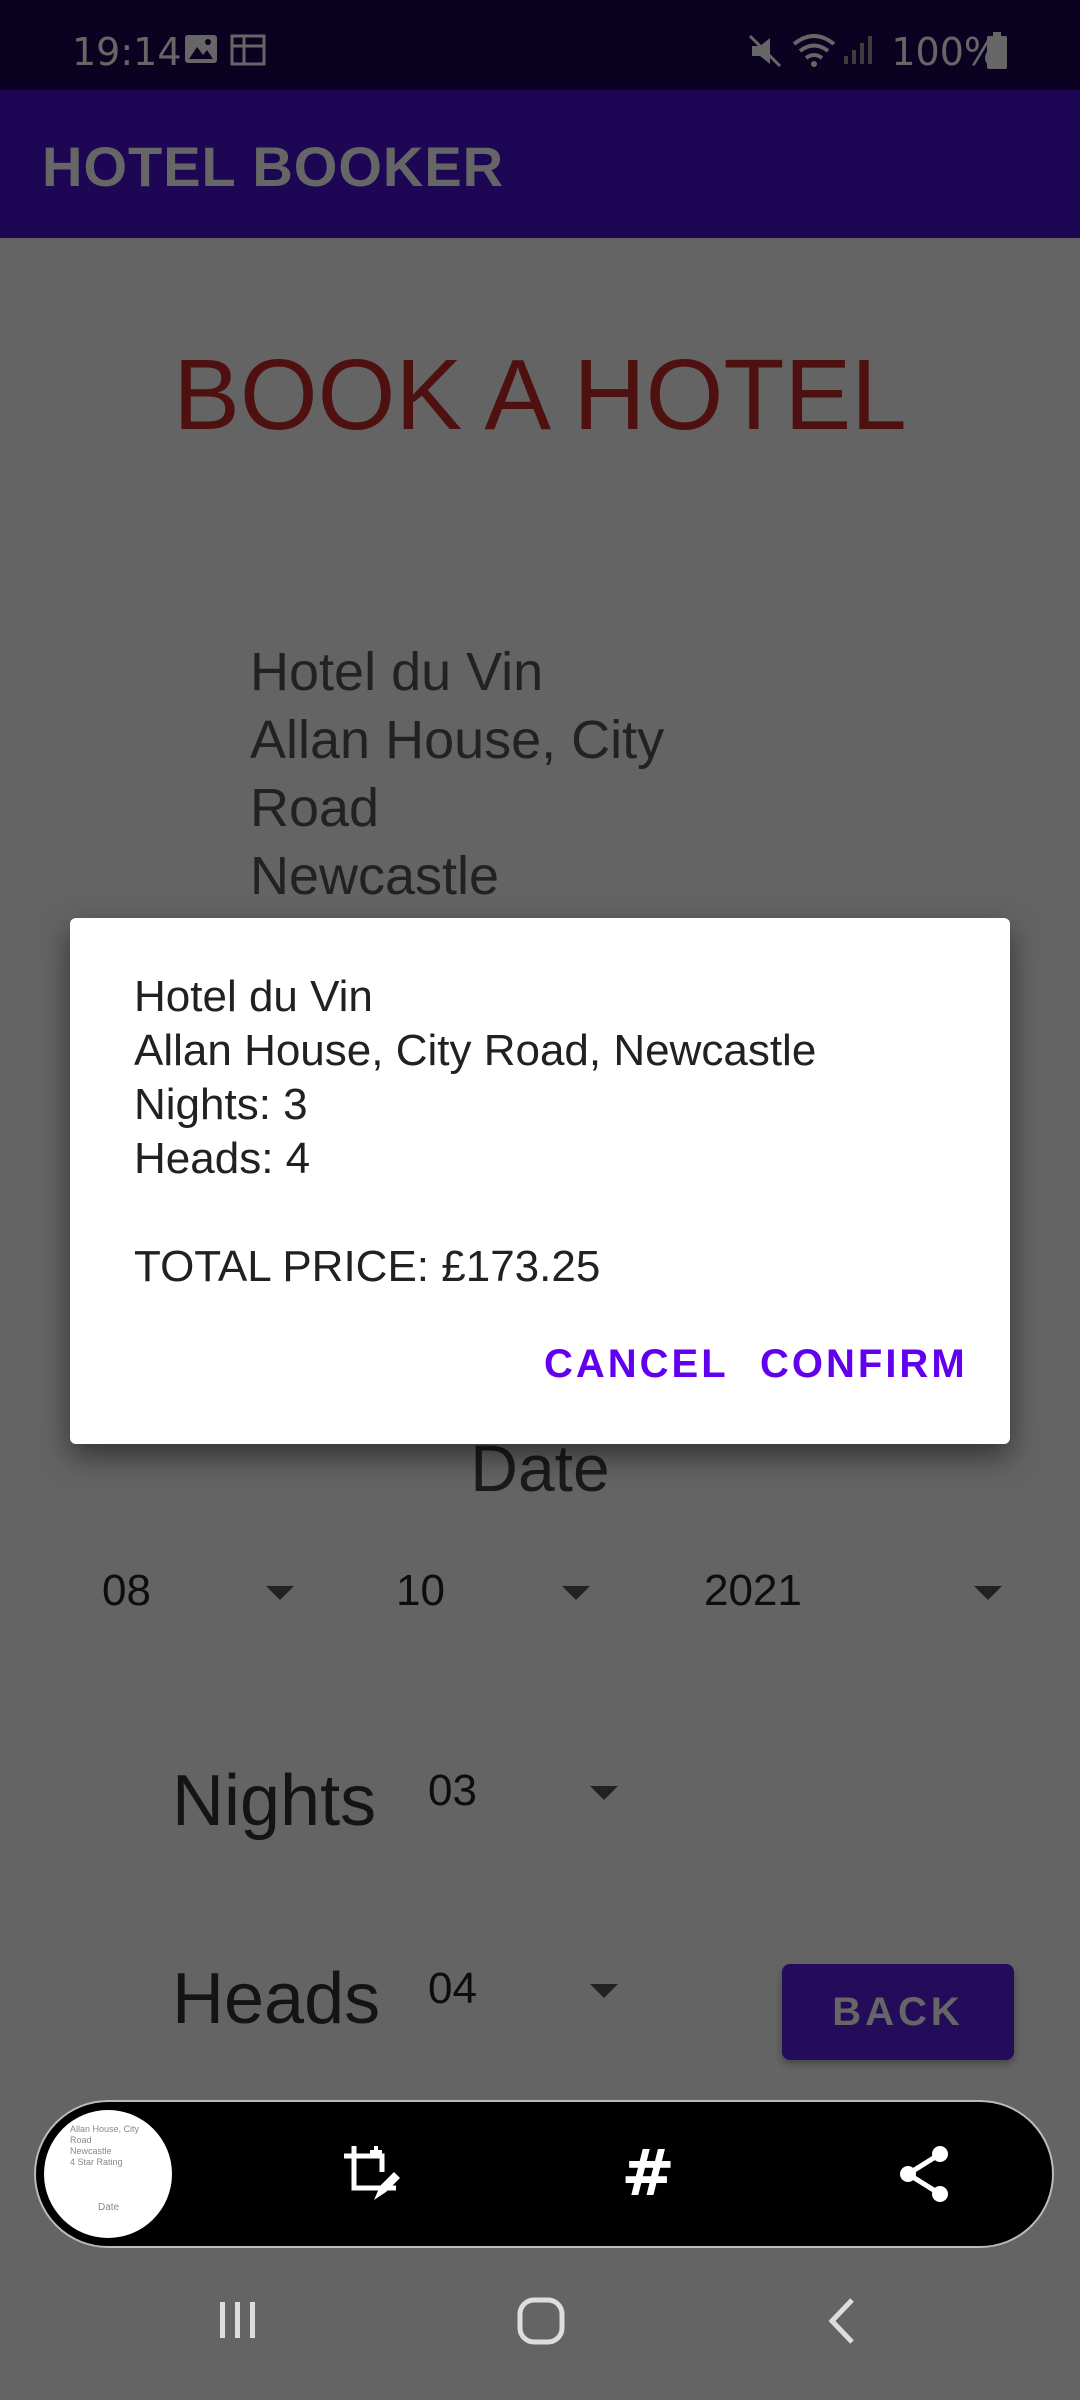 This screenshot has width=1080, height=2400. Describe the element at coordinates (859, 1606) in the screenshot. I see `year-spinner: 2021` at that location.